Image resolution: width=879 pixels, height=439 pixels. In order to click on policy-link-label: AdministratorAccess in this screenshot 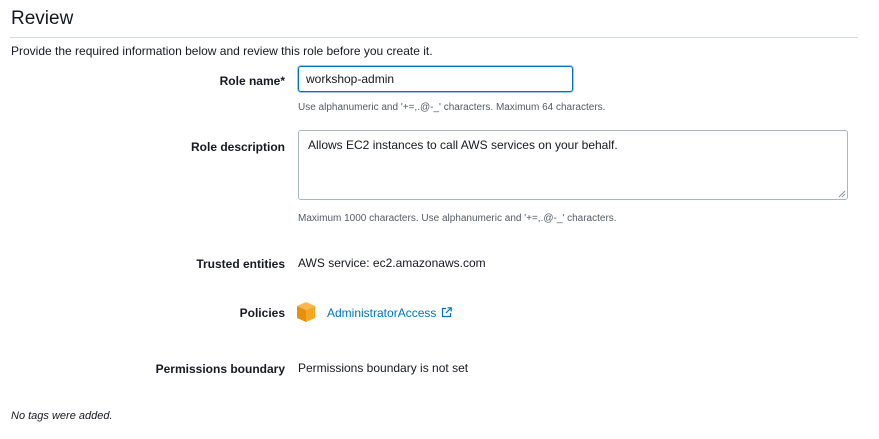, I will do `click(382, 313)`.